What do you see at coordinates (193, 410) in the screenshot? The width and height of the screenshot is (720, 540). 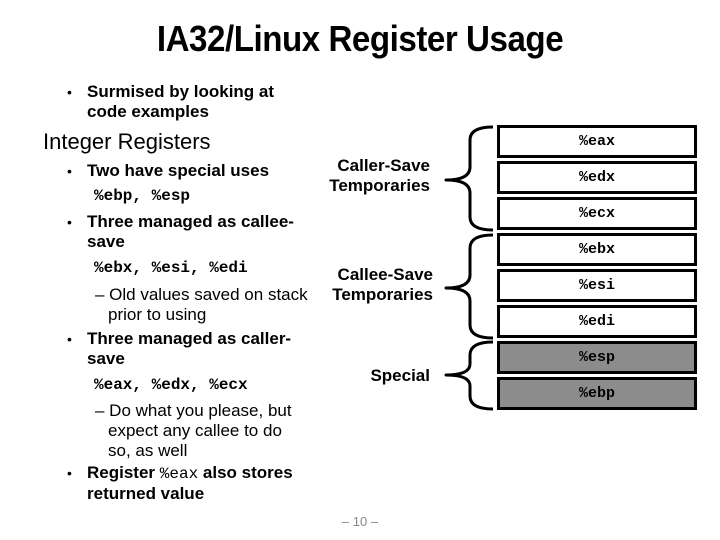 I see `sub-line: – Do what you please, but` at bounding box center [193, 410].